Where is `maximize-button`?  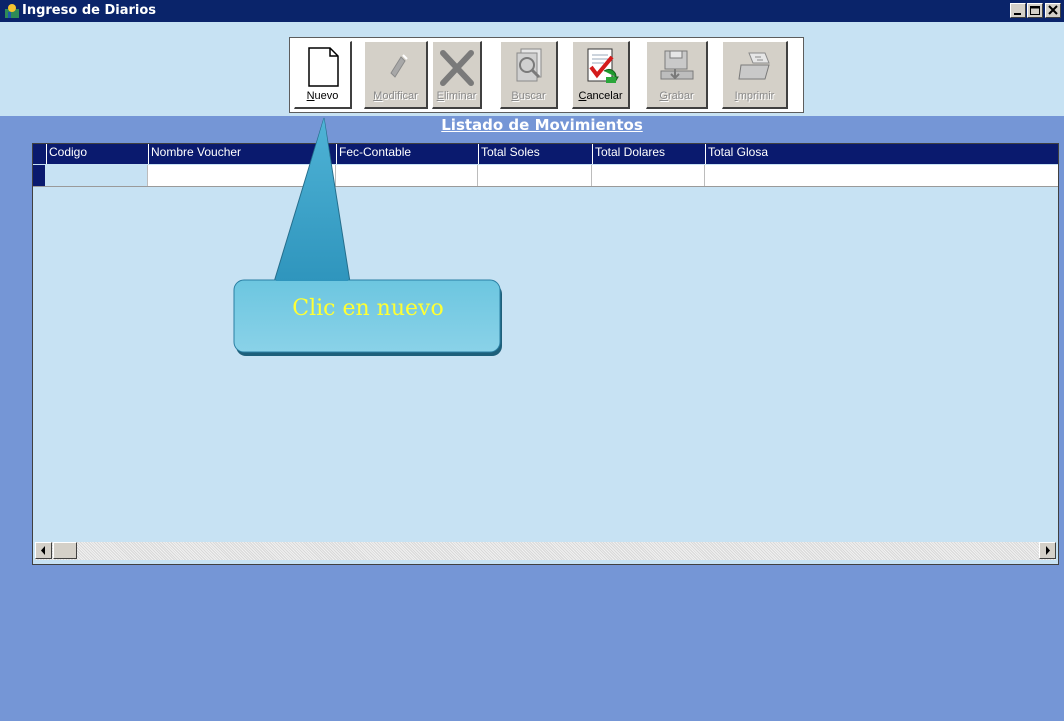
maximize-button is located at coordinates (1035, 10).